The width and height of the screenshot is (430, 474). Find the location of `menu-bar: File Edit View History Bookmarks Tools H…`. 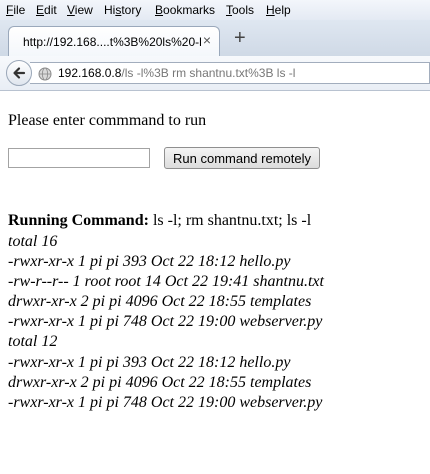

menu-bar: File Edit View History Bookmarks Tools H… is located at coordinates (215, 10).